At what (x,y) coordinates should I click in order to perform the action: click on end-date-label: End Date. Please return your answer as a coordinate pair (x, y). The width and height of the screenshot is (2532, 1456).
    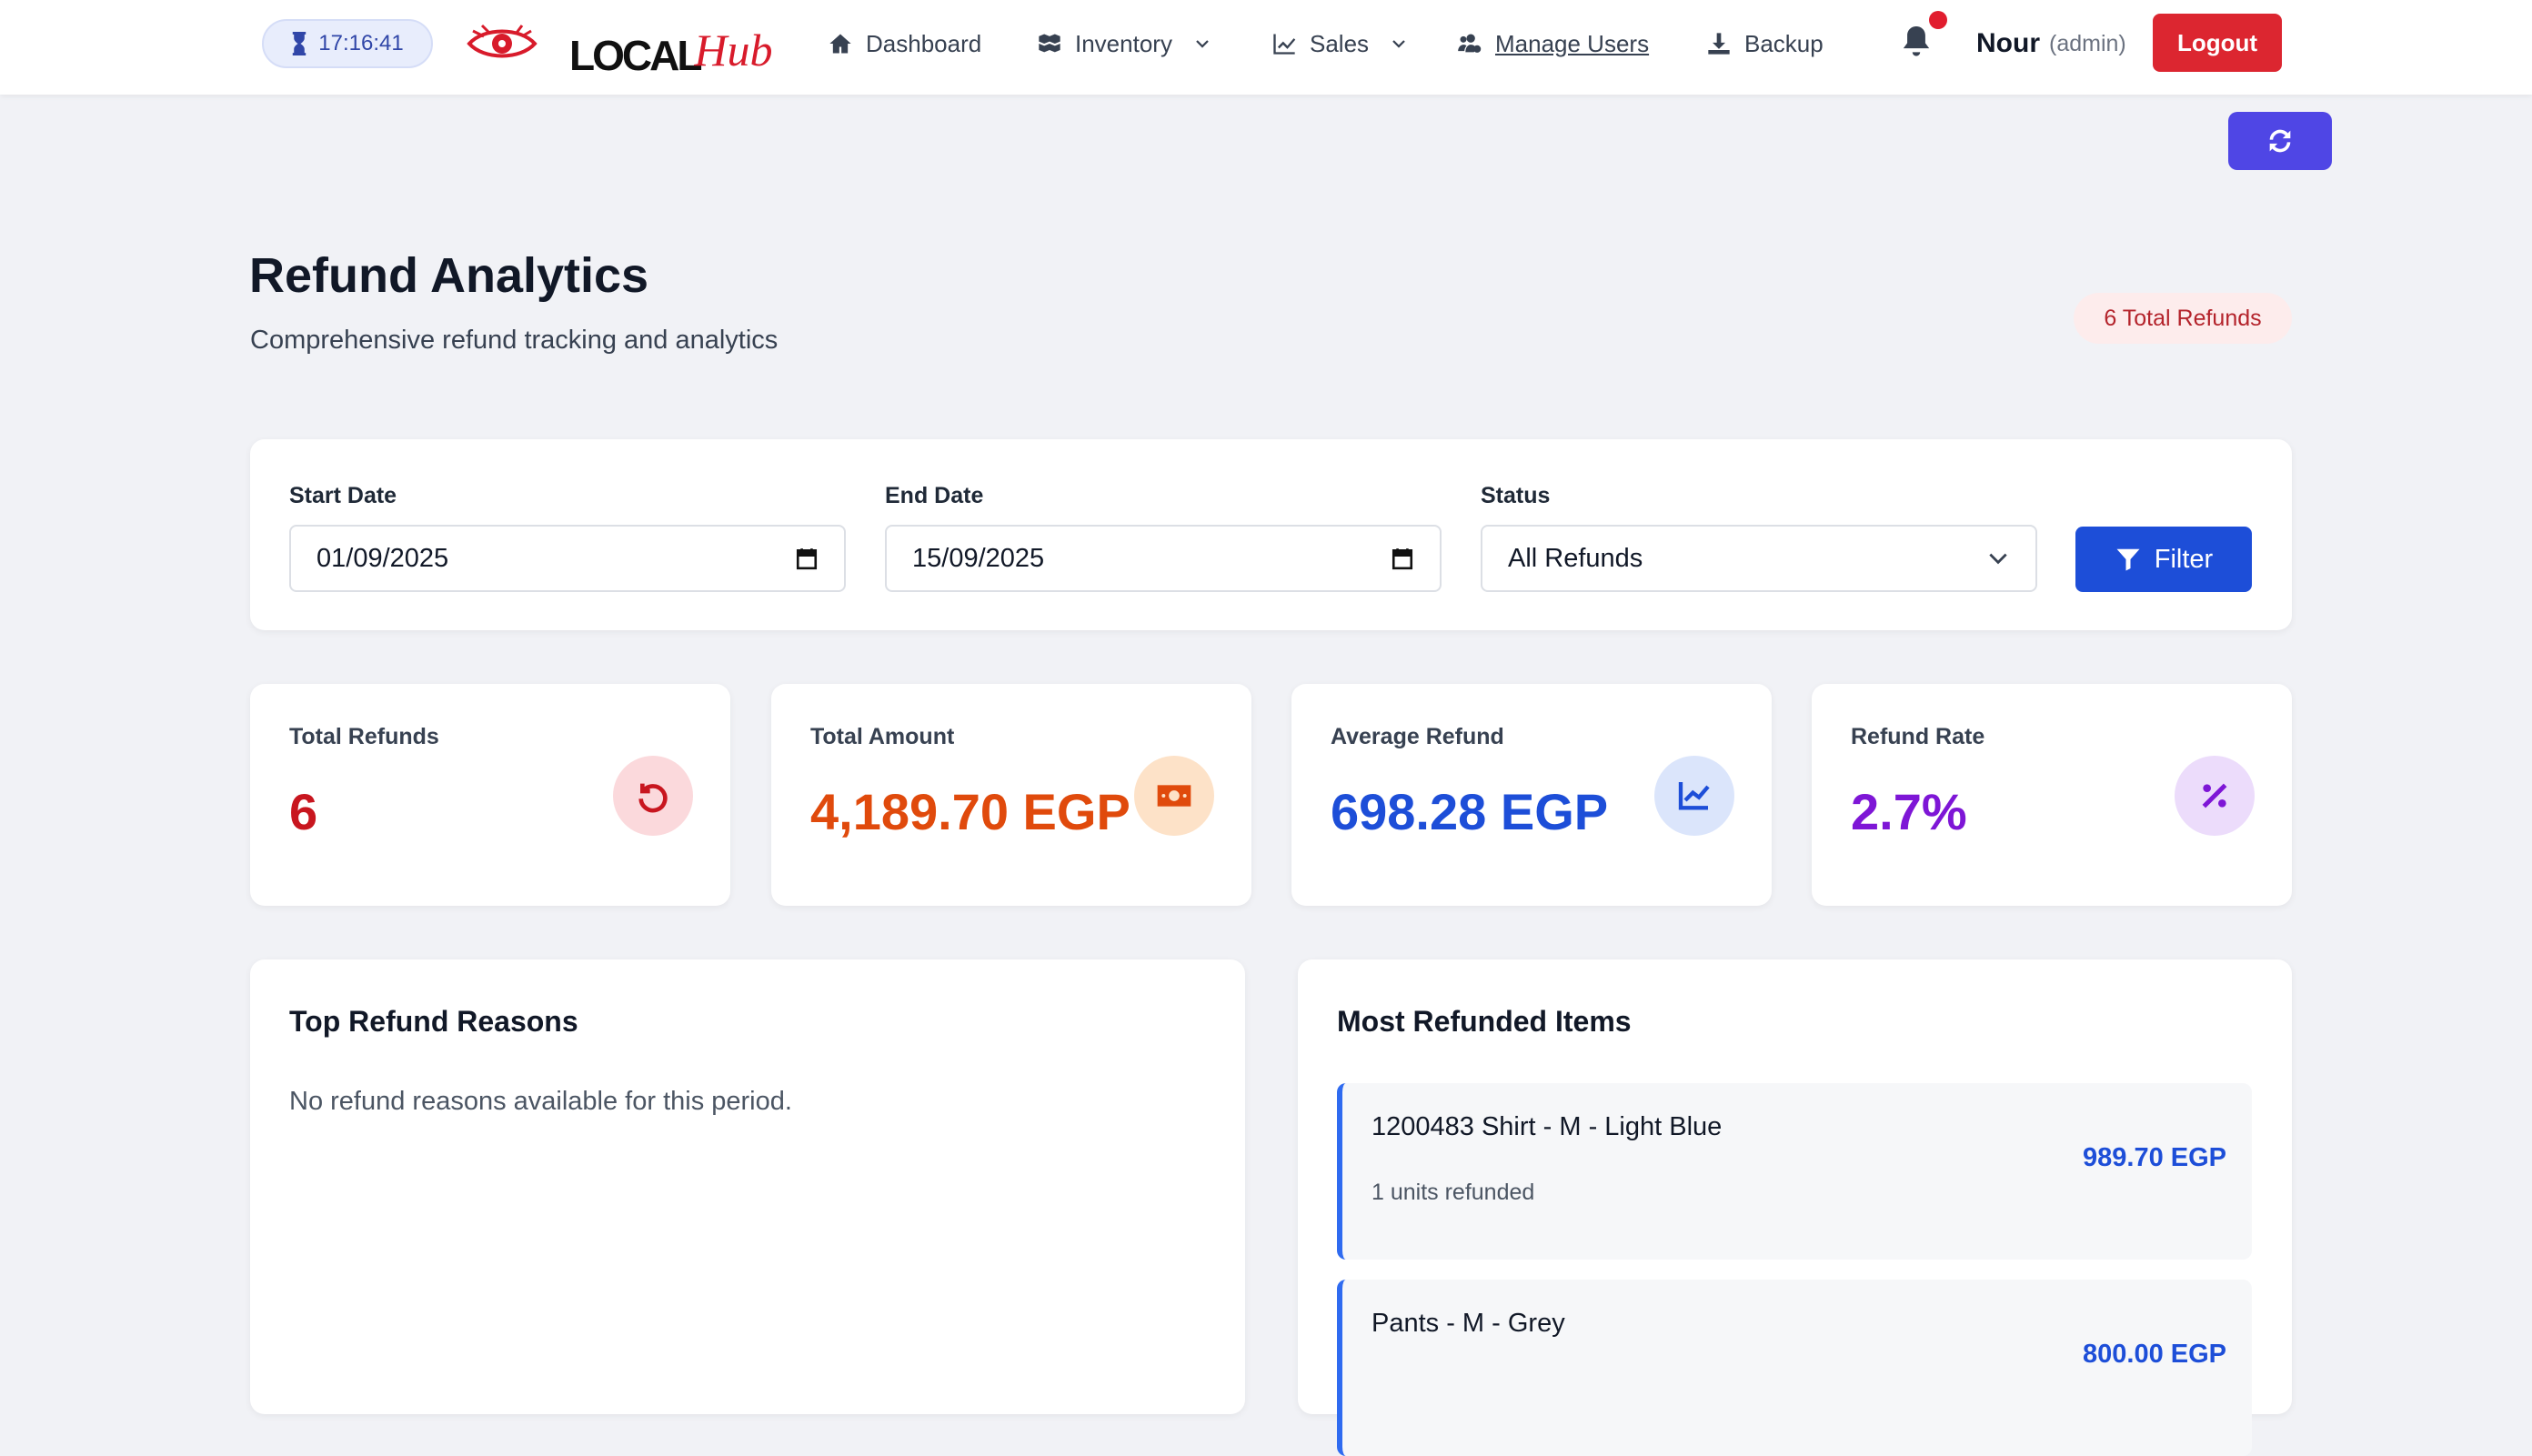
    Looking at the image, I should click on (934, 496).